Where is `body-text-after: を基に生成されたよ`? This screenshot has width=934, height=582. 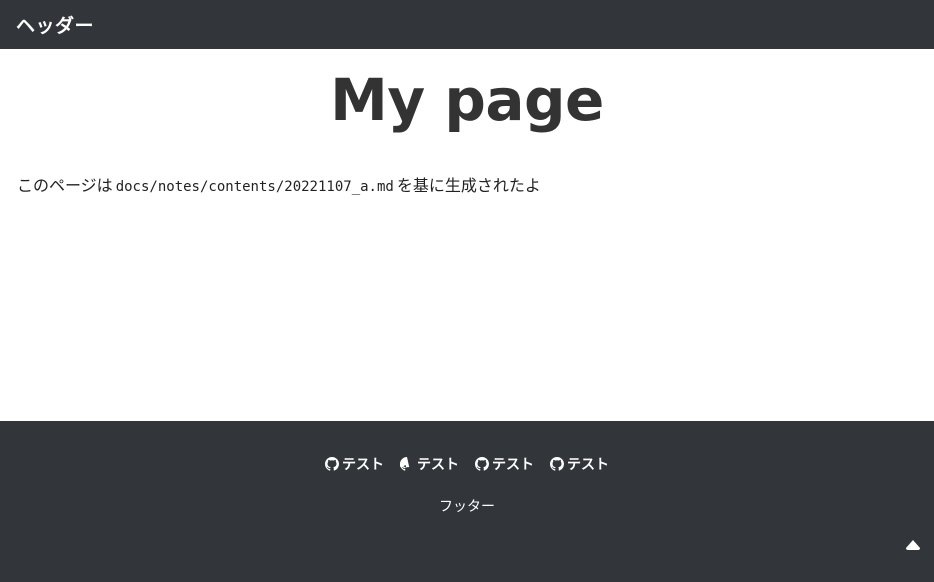
body-text-after: を基に生成されたよ is located at coordinates (468, 185).